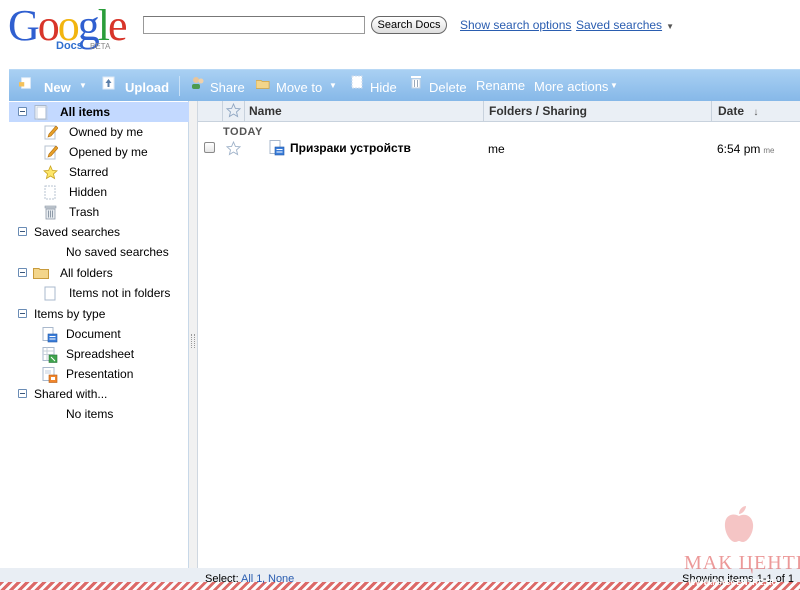 This screenshot has height=590, width=800. What do you see at coordinates (84, 212) in the screenshot?
I see `sidebar-item-label: Trash` at bounding box center [84, 212].